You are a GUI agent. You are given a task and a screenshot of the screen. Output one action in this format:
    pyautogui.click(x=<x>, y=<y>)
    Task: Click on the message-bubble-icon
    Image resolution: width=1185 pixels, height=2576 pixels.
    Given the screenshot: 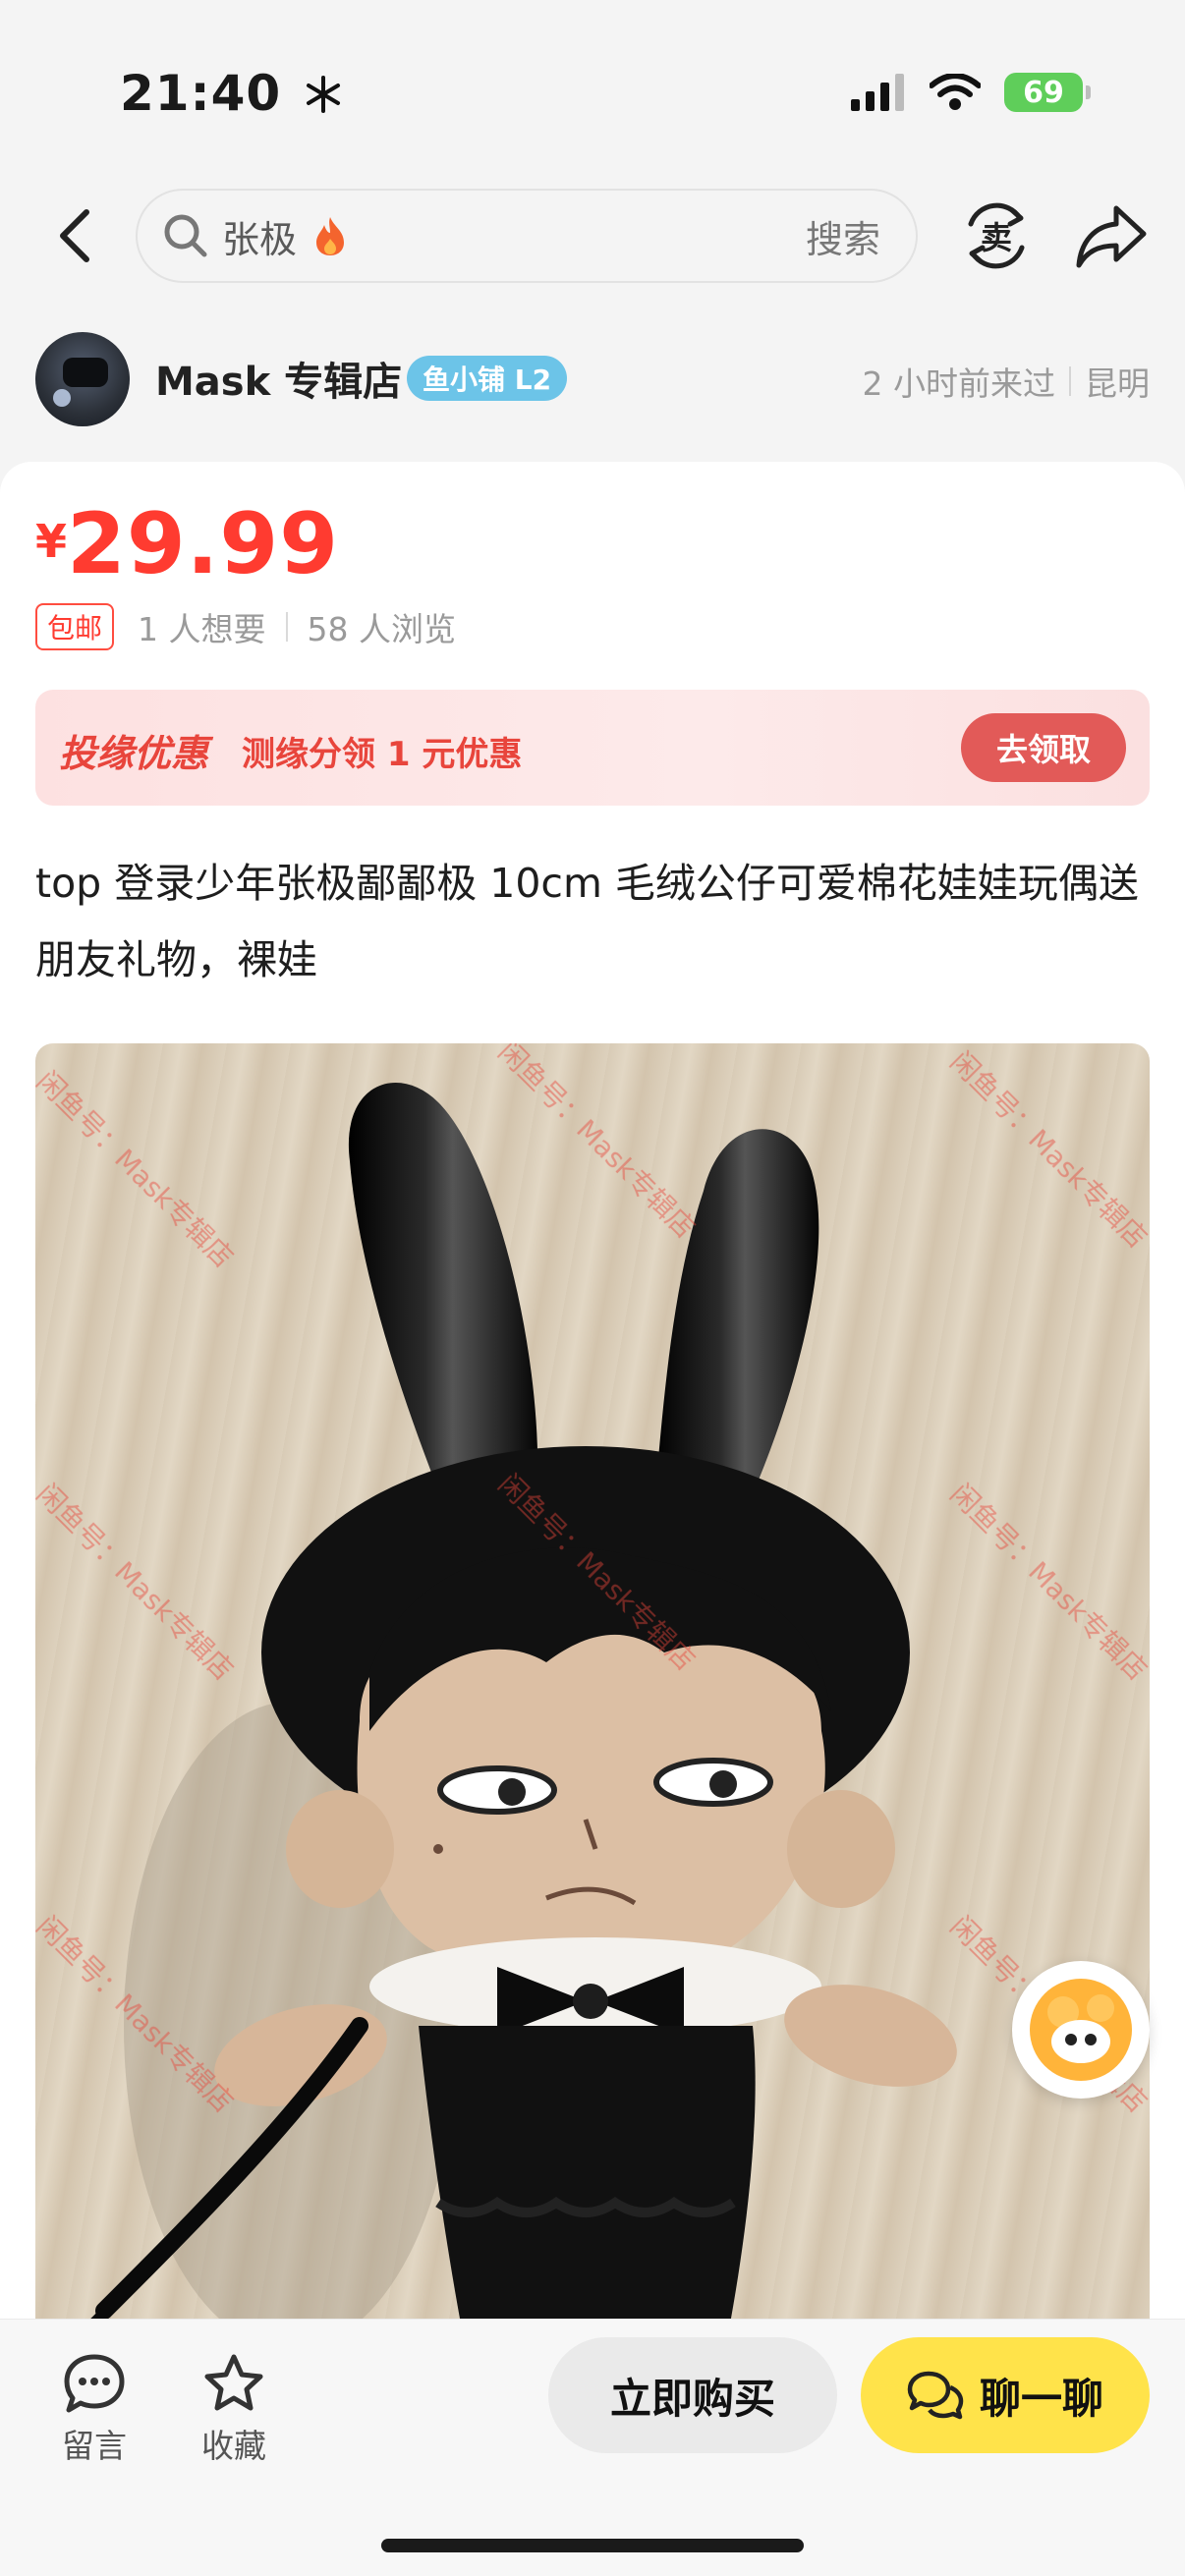 What is the action you would take?
    pyautogui.click(x=95, y=2383)
    